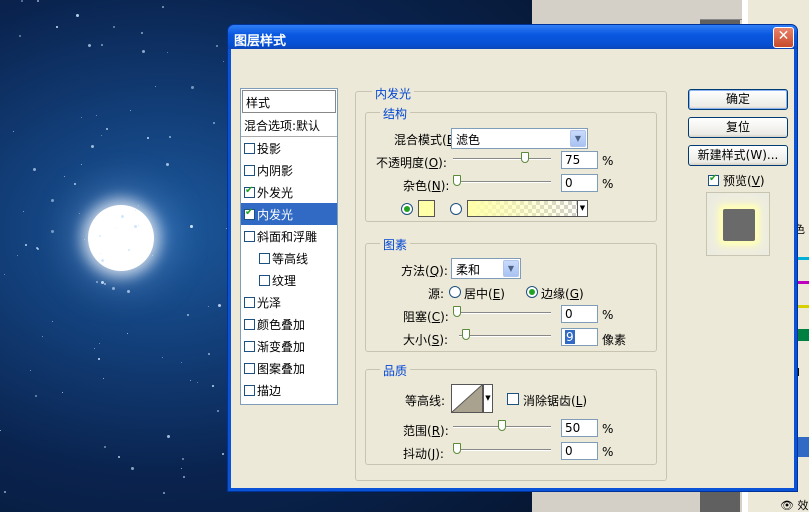 The height and width of the screenshot is (512, 809). What do you see at coordinates (284, 280) in the screenshot?
I see `style-item-label: 纹理` at bounding box center [284, 280].